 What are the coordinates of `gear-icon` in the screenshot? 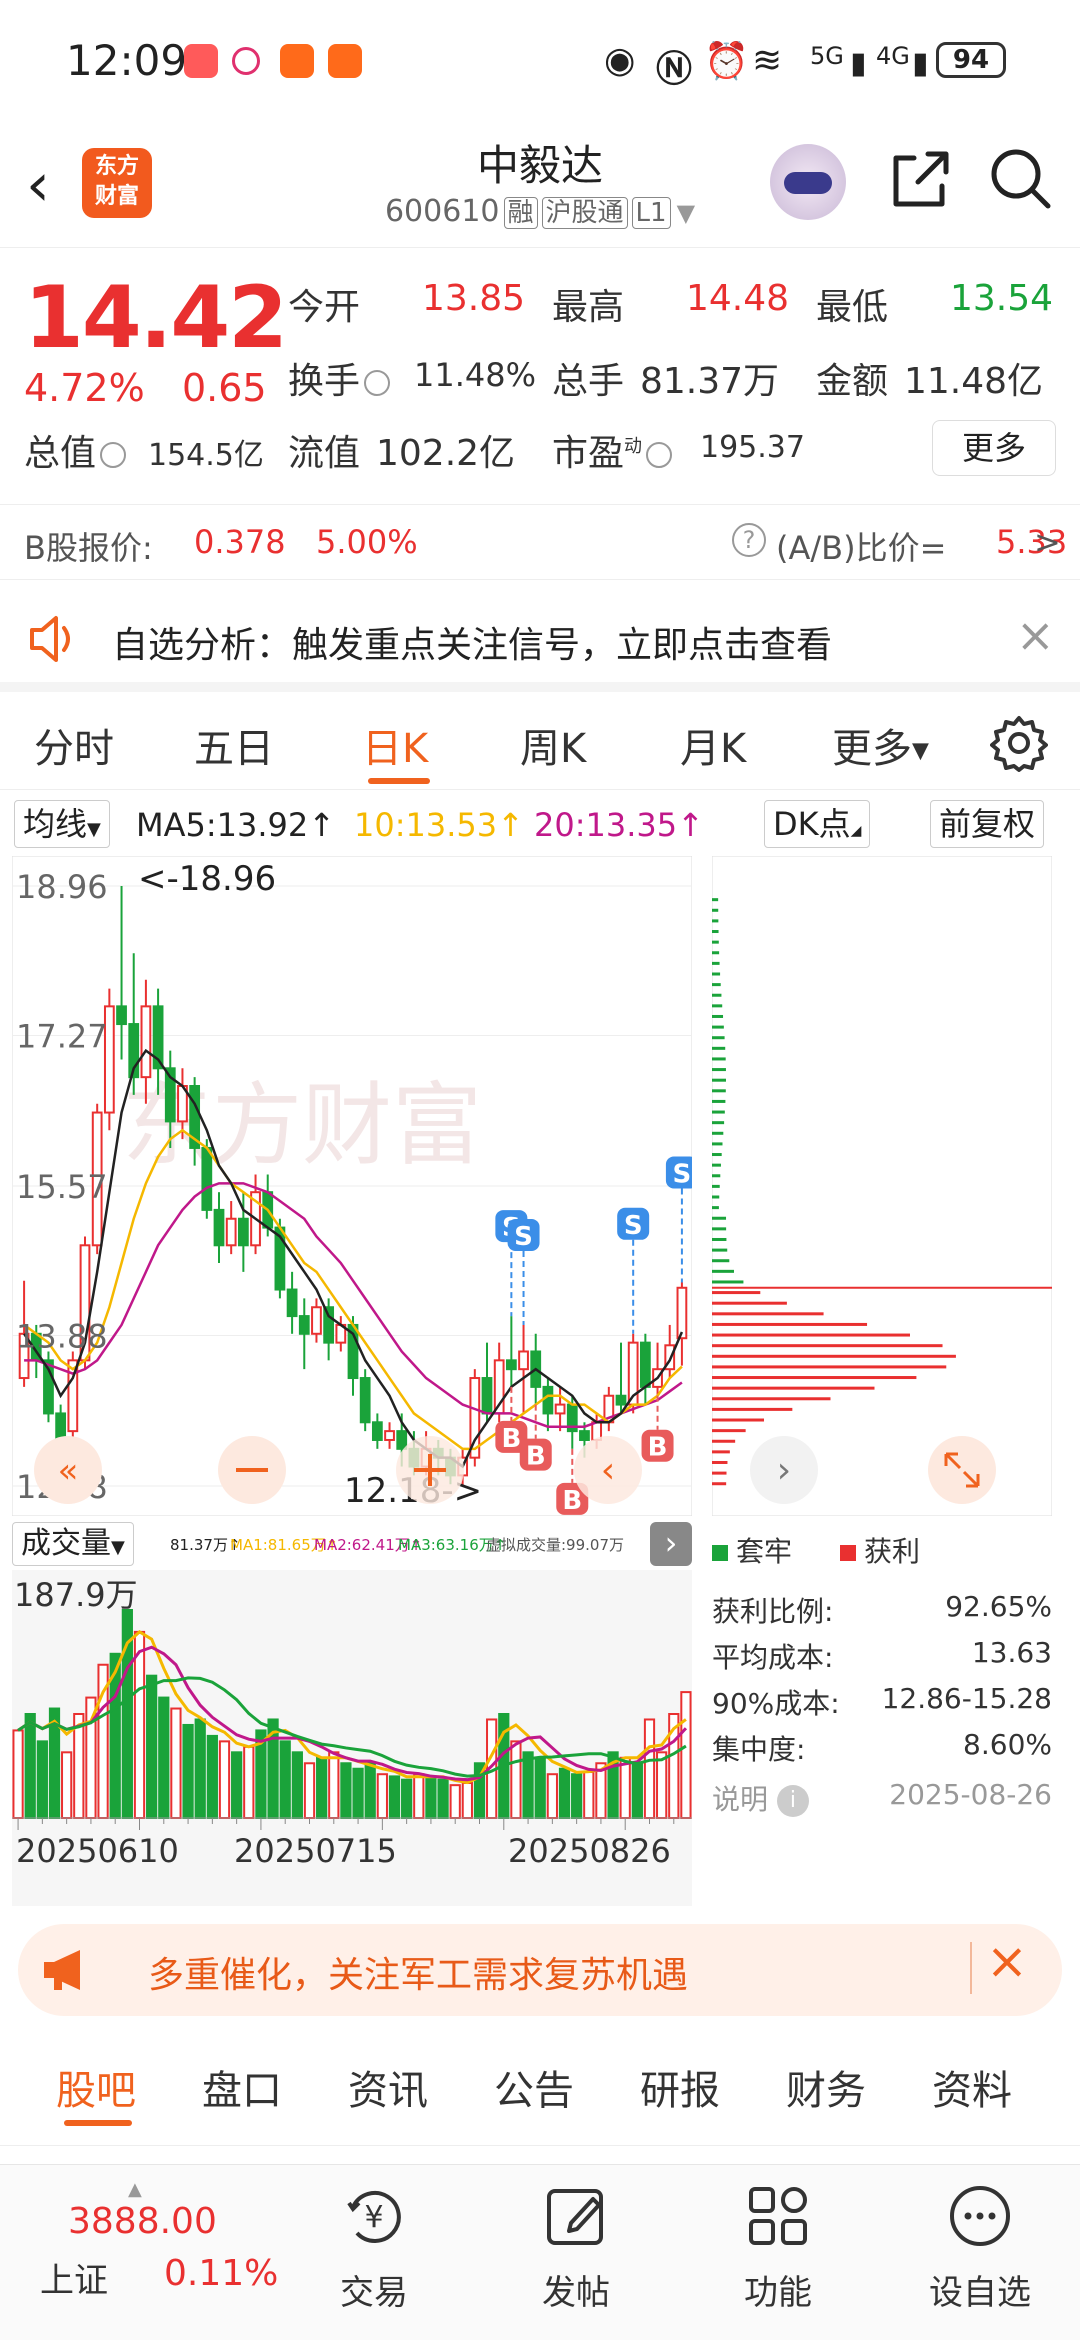 It's located at (1019, 743).